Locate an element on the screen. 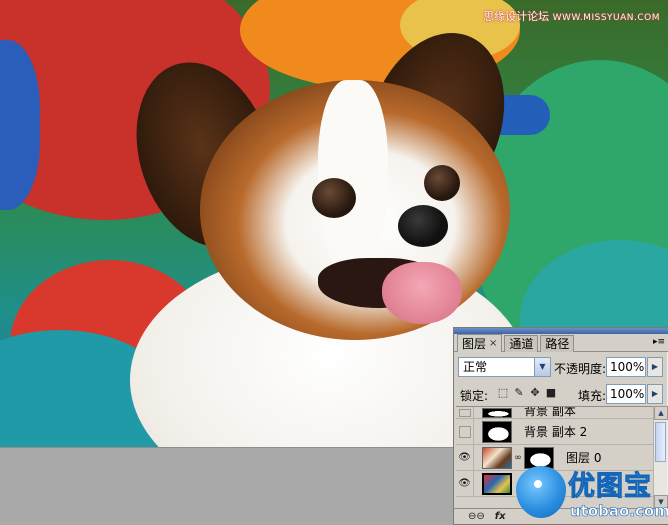 The width and height of the screenshot is (668, 525). tab-paths: 路径 is located at coordinates (557, 343).